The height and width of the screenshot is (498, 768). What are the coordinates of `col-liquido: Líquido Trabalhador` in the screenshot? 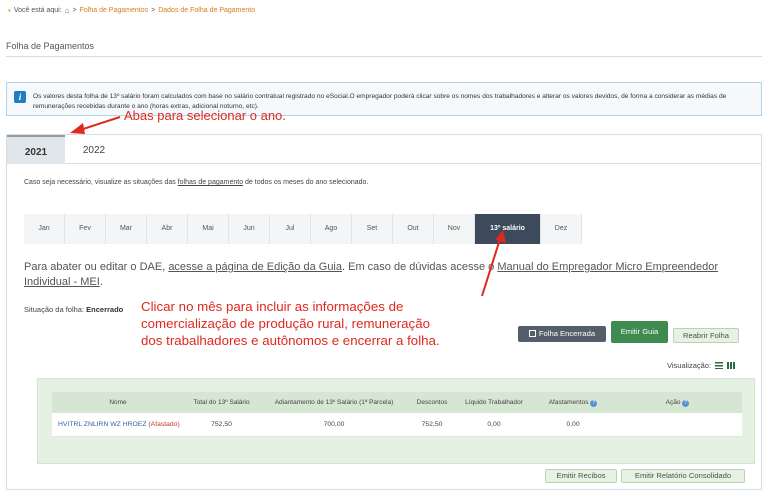 It's located at (494, 402).